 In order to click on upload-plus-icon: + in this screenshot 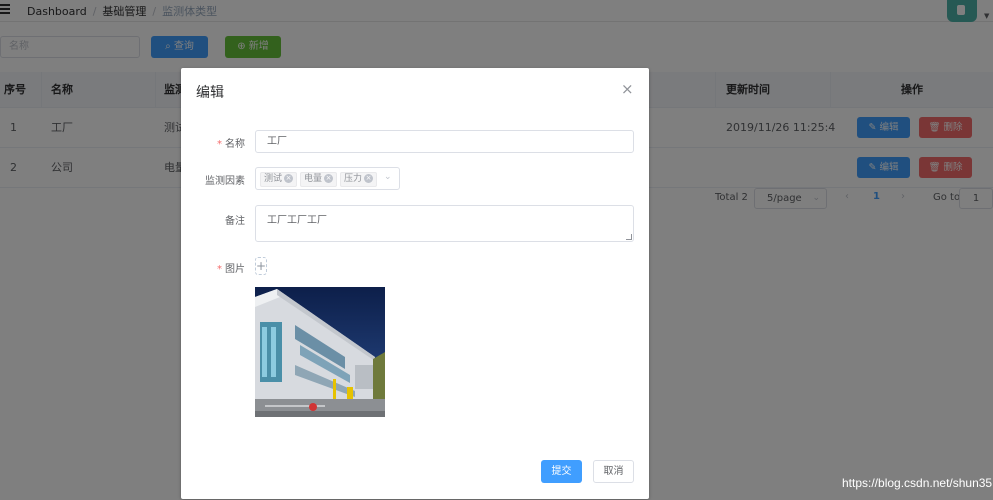, I will do `click(261, 266)`.